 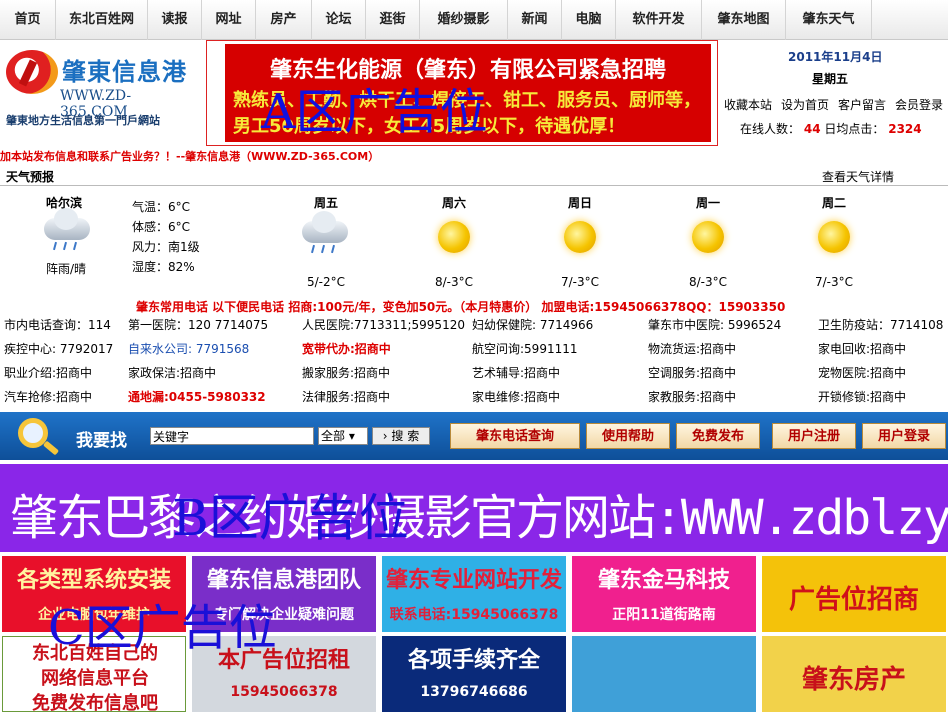 I want to click on ad-c-tile-text: 广告位招商, so click(x=853, y=600).